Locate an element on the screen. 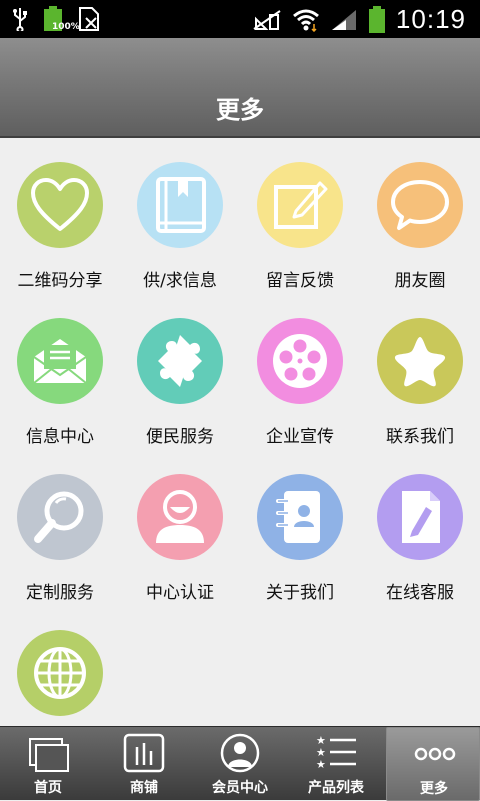 This screenshot has width=480, height=801. status-time: 10:19 is located at coordinates (430, 19).